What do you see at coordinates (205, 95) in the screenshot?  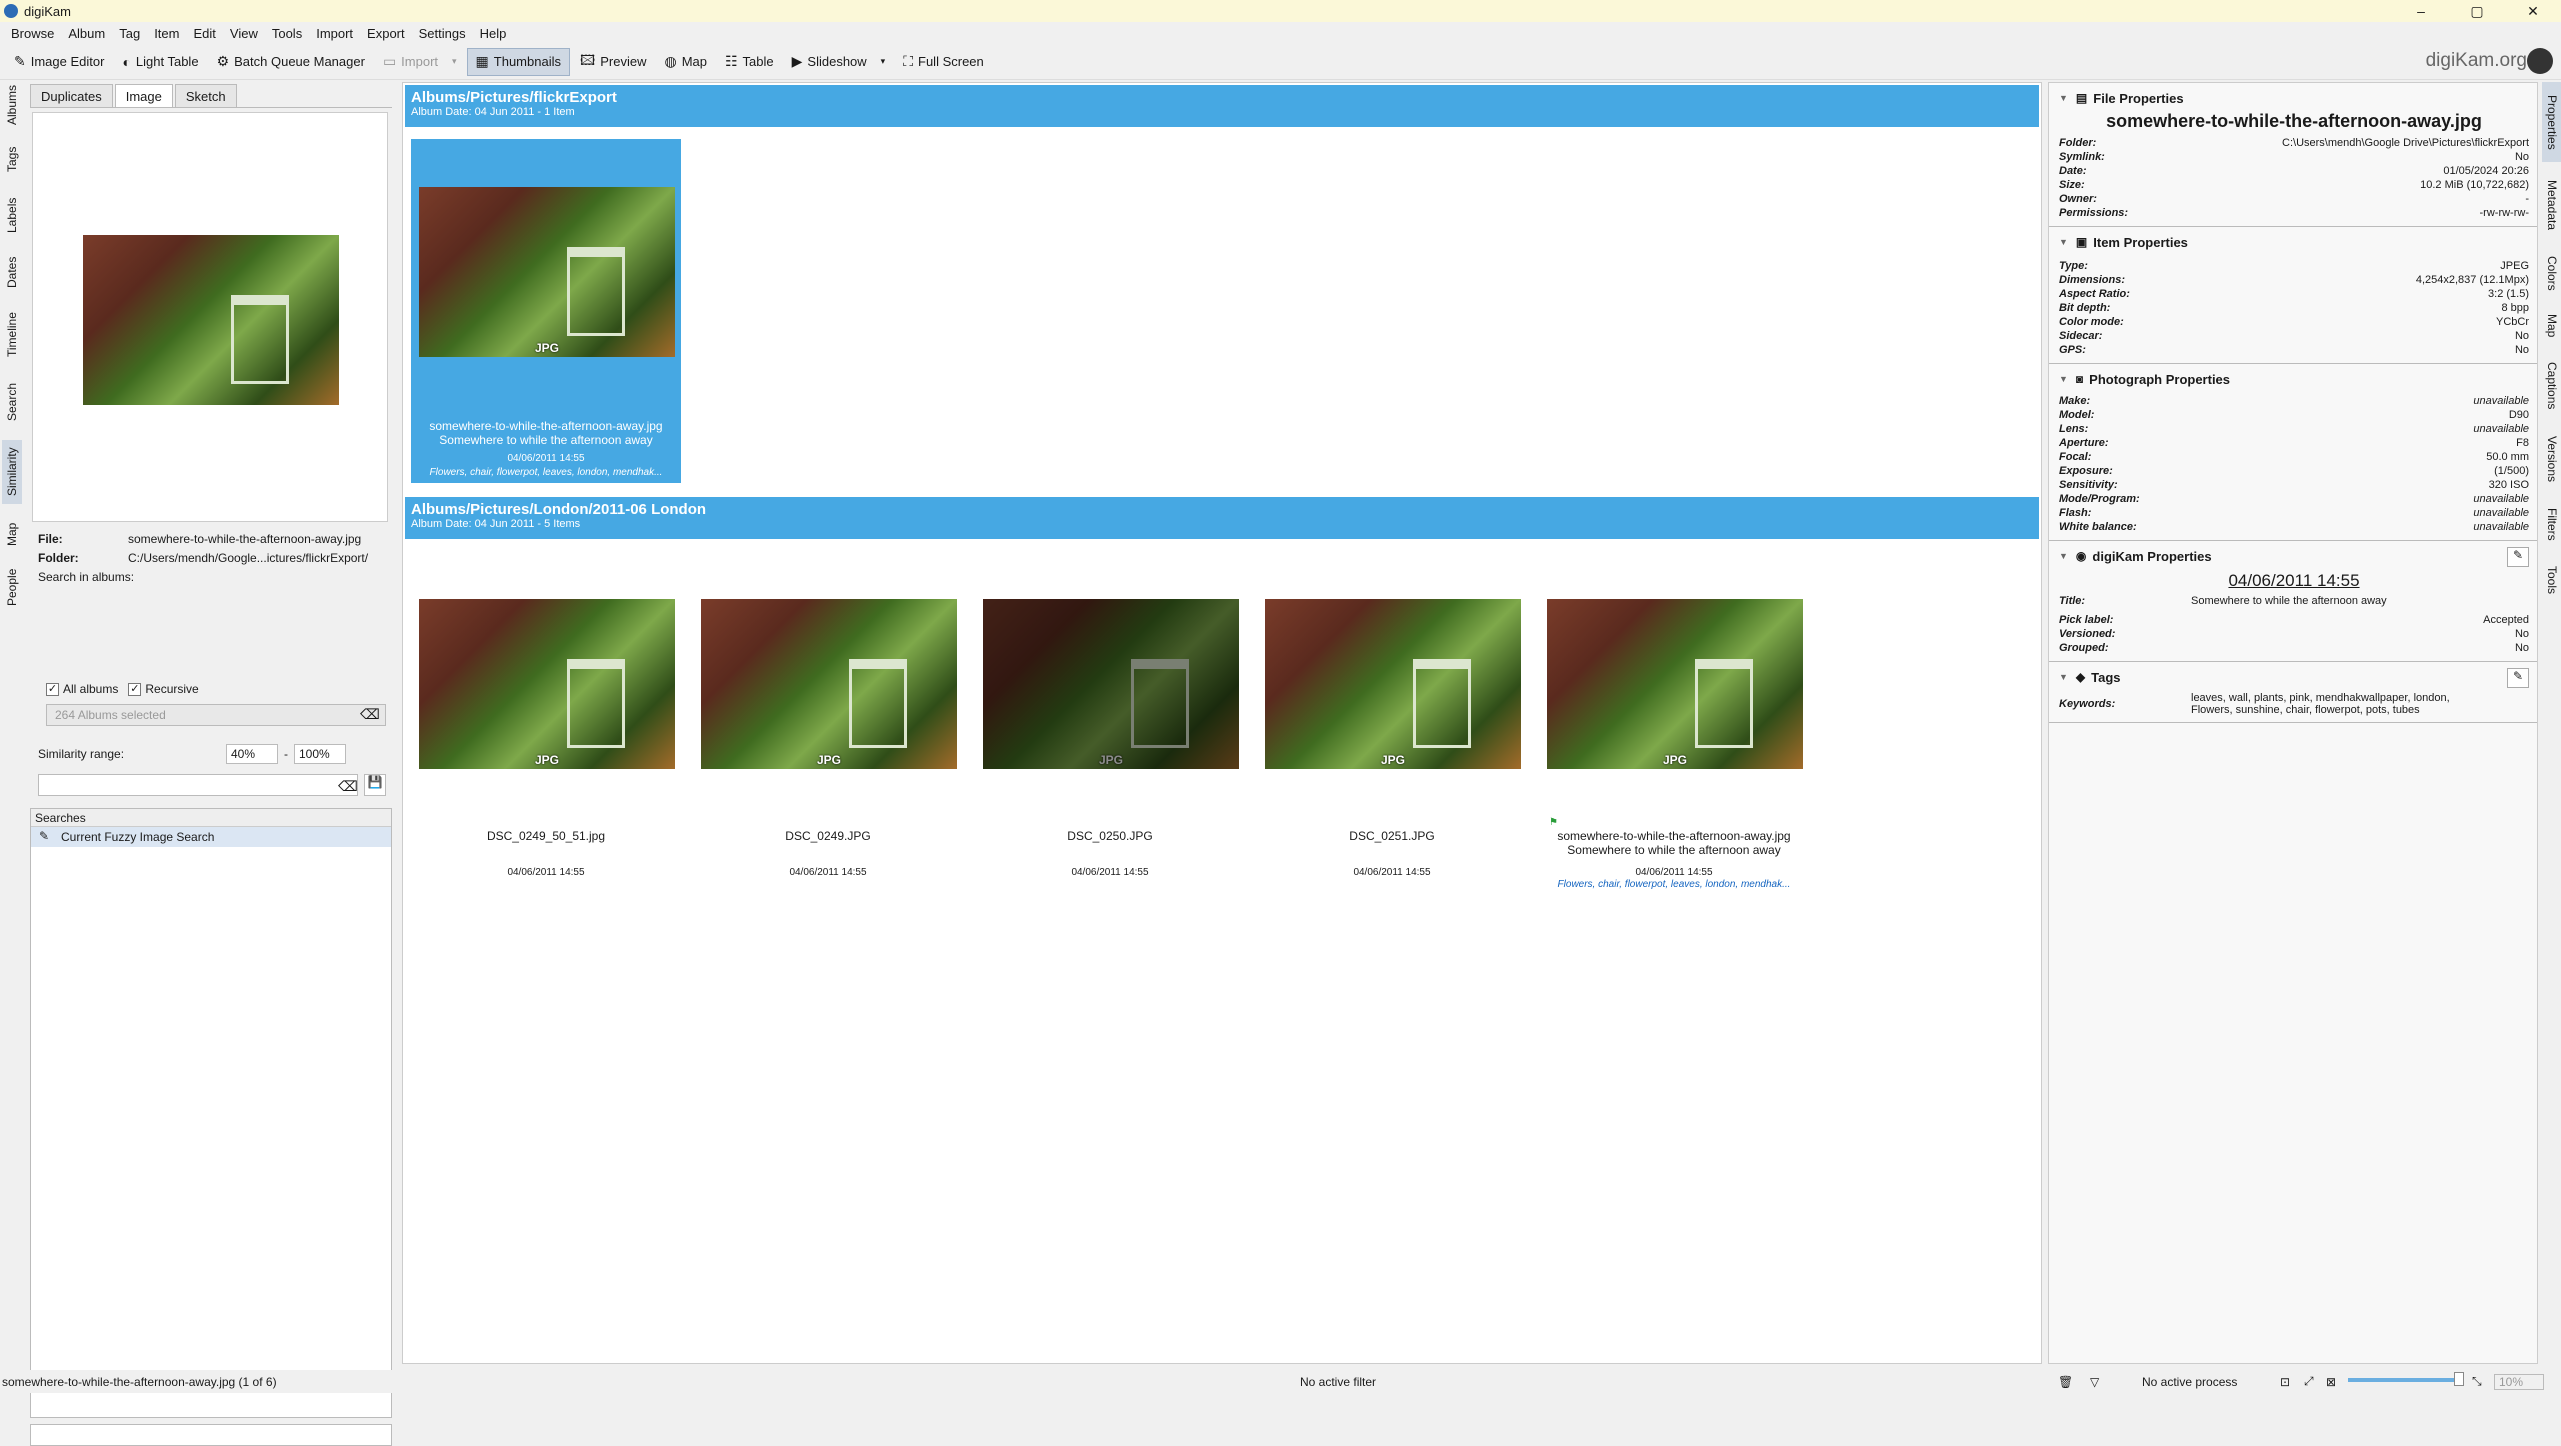 I see `tab-sketch: Sketch` at bounding box center [205, 95].